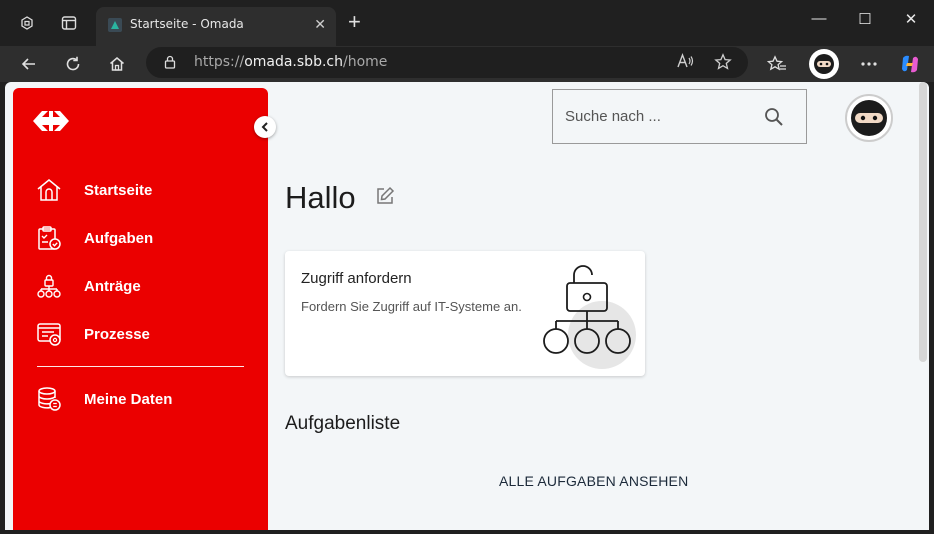 Image resolution: width=934 pixels, height=534 pixels. What do you see at coordinates (187, 24) in the screenshot?
I see `tab-title: Startseite - Omada` at bounding box center [187, 24].